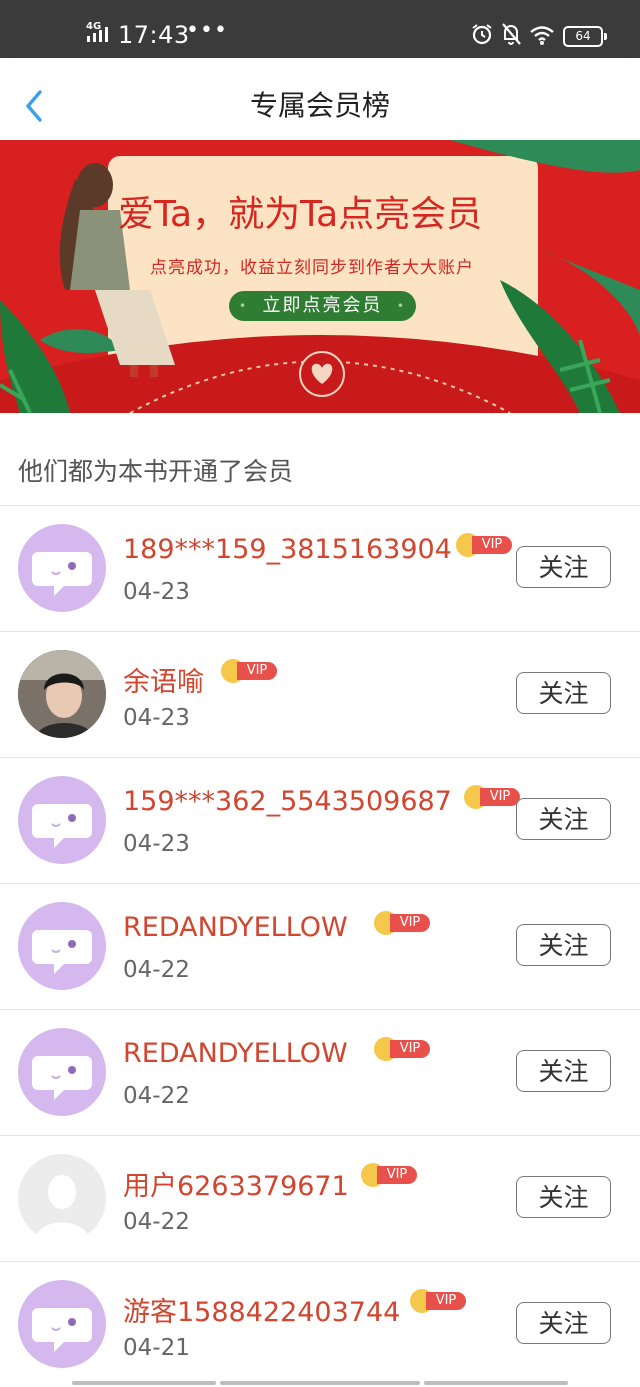  What do you see at coordinates (511, 34) in the screenshot?
I see `bell-muted-icon` at bounding box center [511, 34].